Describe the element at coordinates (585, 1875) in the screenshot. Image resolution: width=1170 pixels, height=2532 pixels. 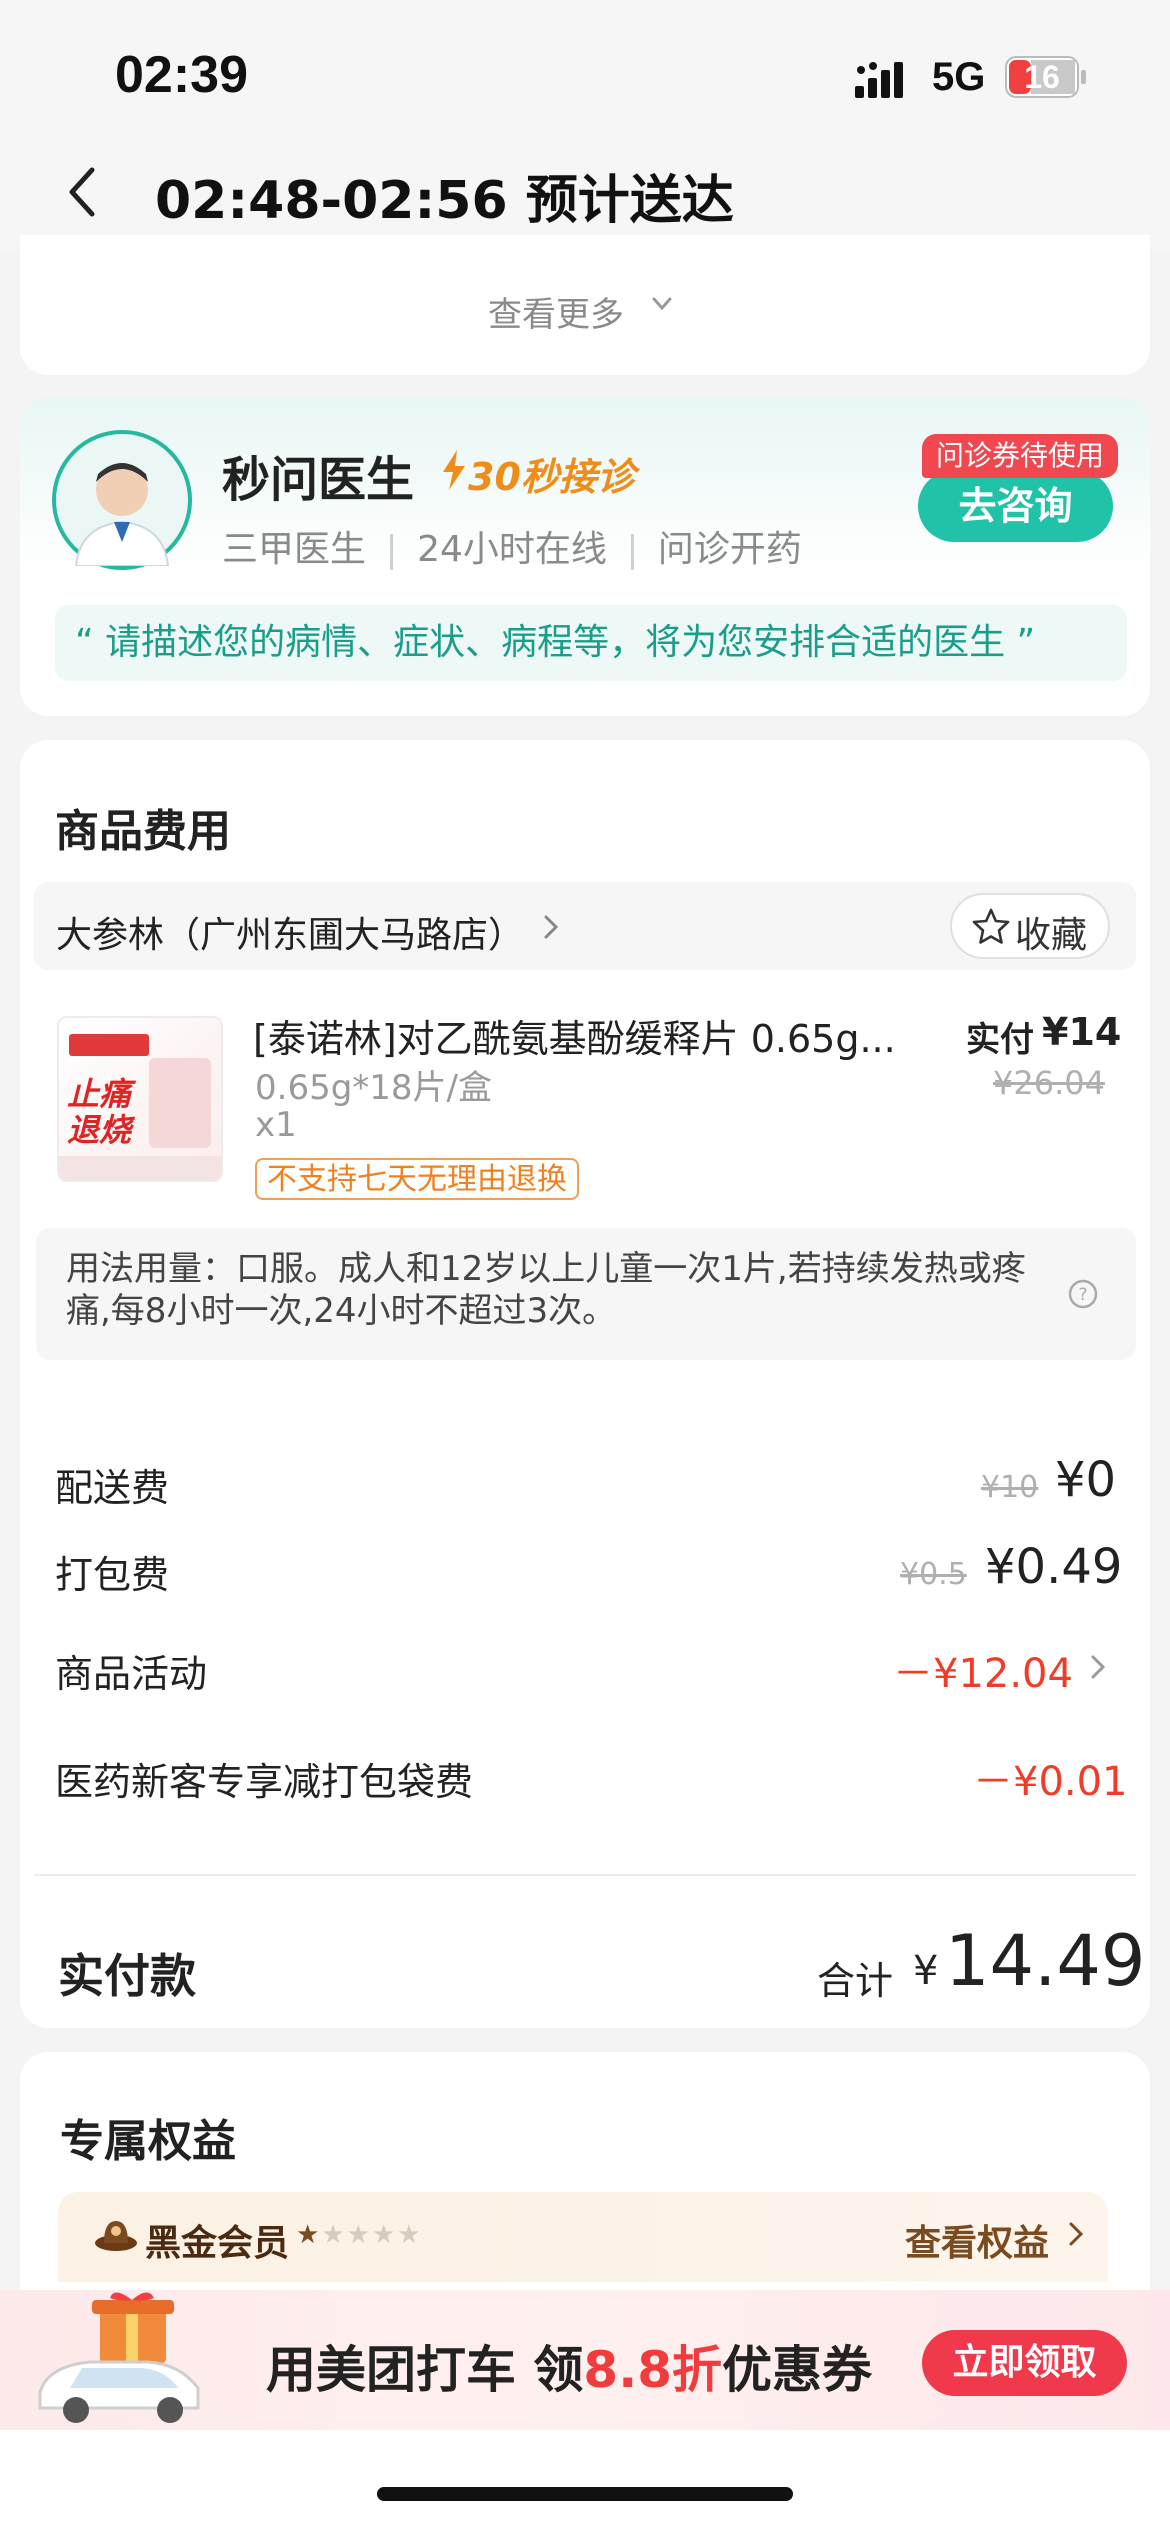
I see `divider` at that location.